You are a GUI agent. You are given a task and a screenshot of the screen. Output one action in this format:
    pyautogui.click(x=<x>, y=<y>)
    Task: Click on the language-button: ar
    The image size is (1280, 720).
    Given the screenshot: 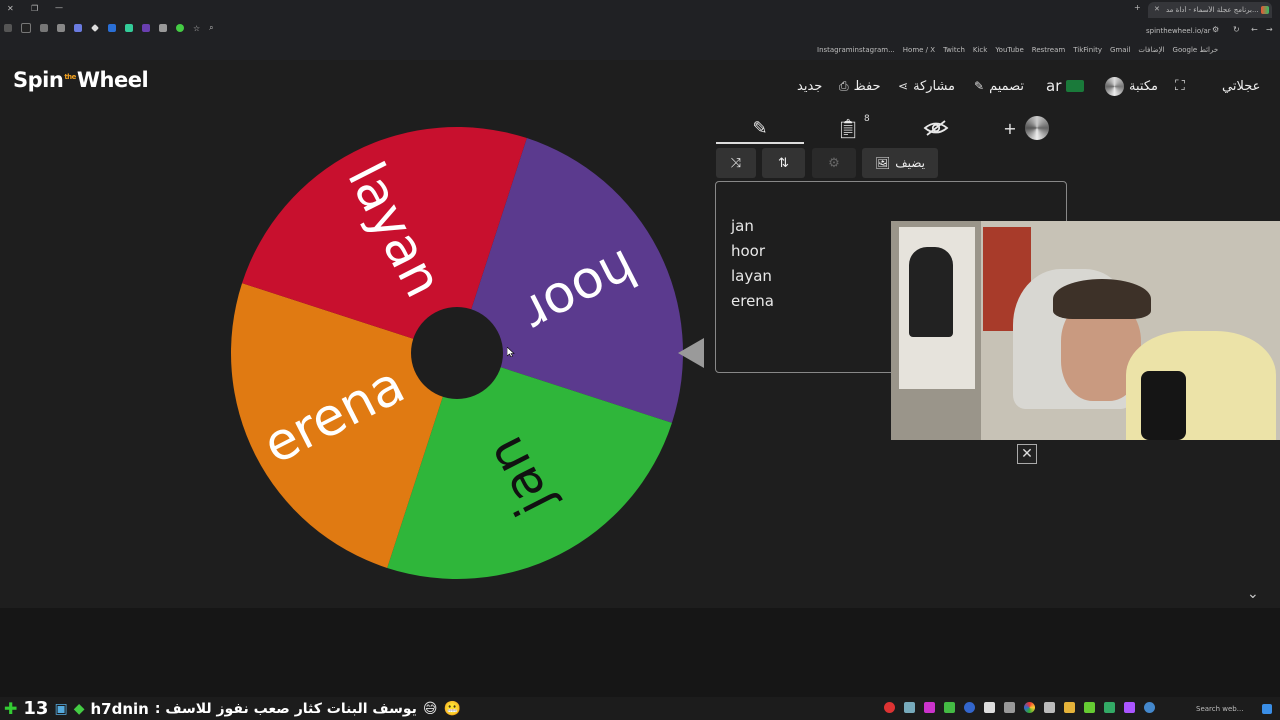 What is the action you would take?
    pyautogui.click(x=1065, y=86)
    